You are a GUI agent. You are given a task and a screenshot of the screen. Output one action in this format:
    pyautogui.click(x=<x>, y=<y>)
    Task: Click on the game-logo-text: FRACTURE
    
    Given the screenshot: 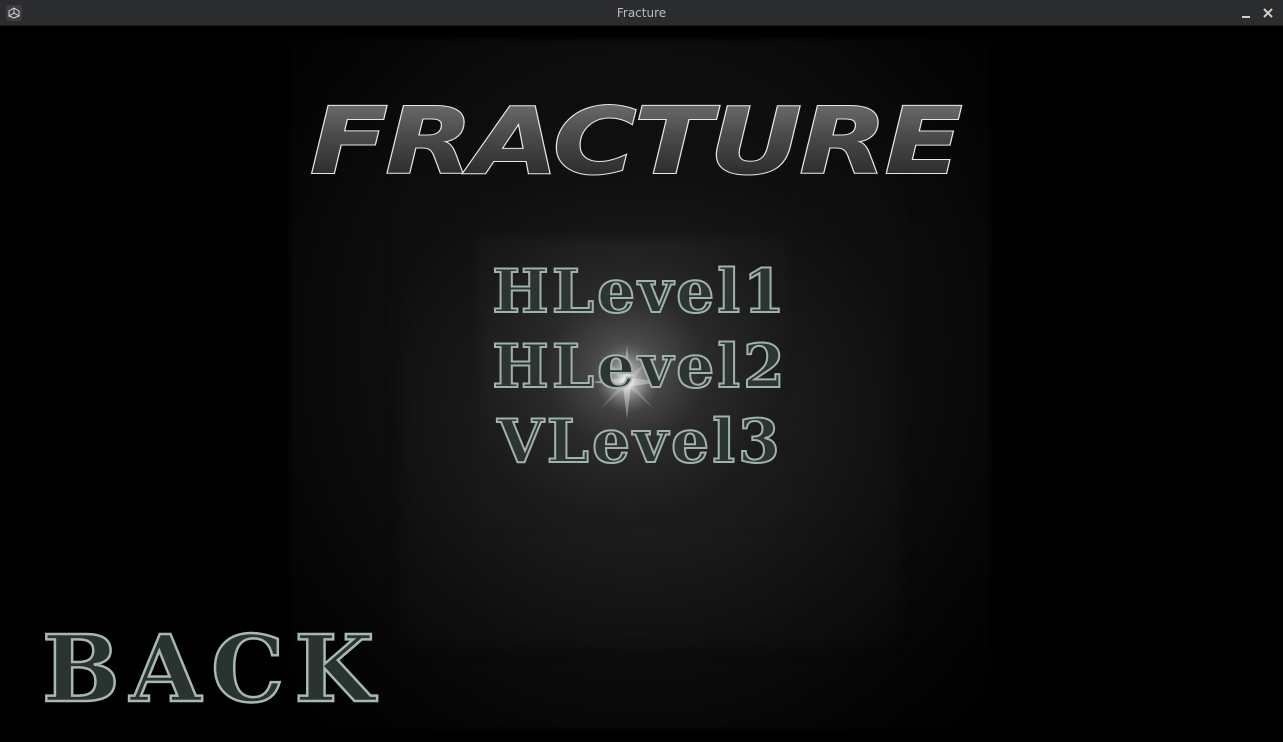 What is the action you would take?
    pyautogui.click(x=635, y=139)
    